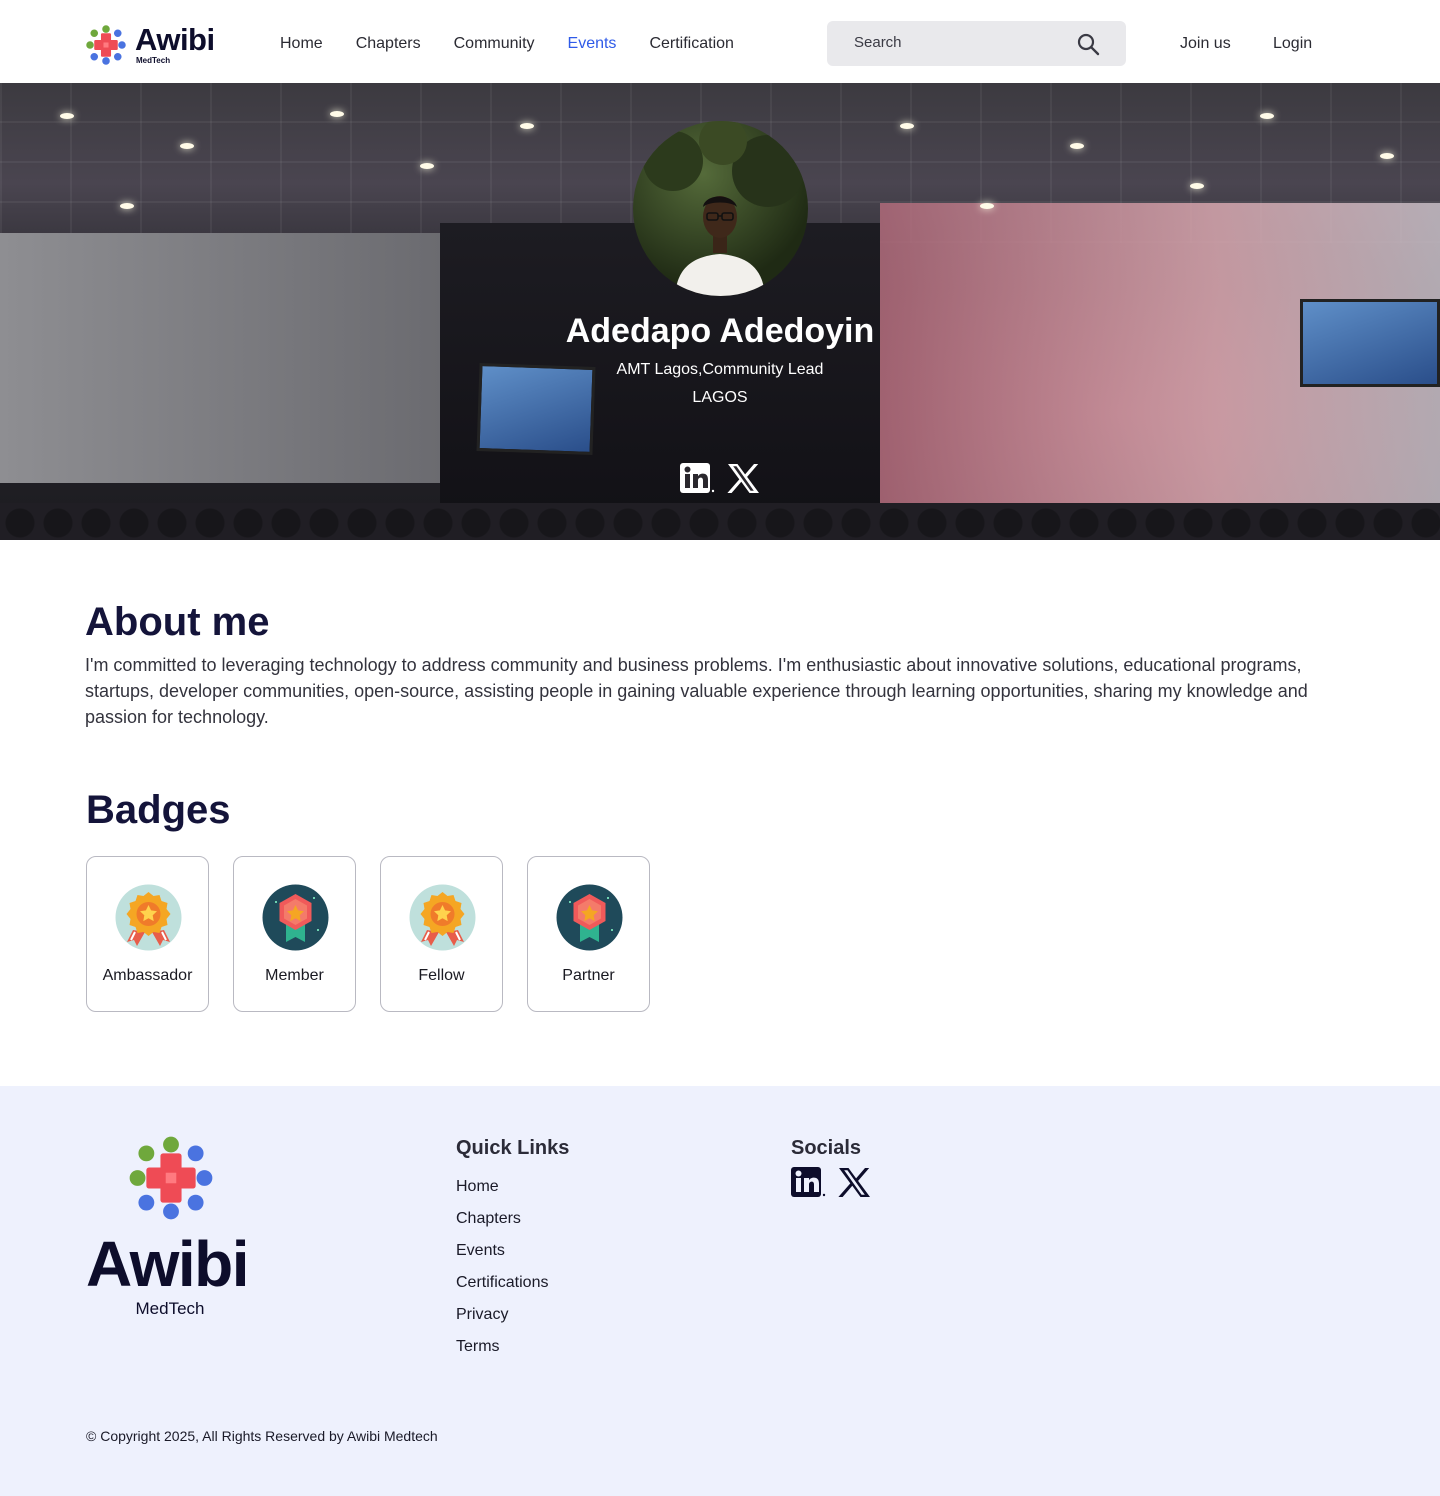 The height and width of the screenshot is (1496, 1440). Describe the element at coordinates (720, 521) in the screenshot. I see `hero-background-audience` at that location.